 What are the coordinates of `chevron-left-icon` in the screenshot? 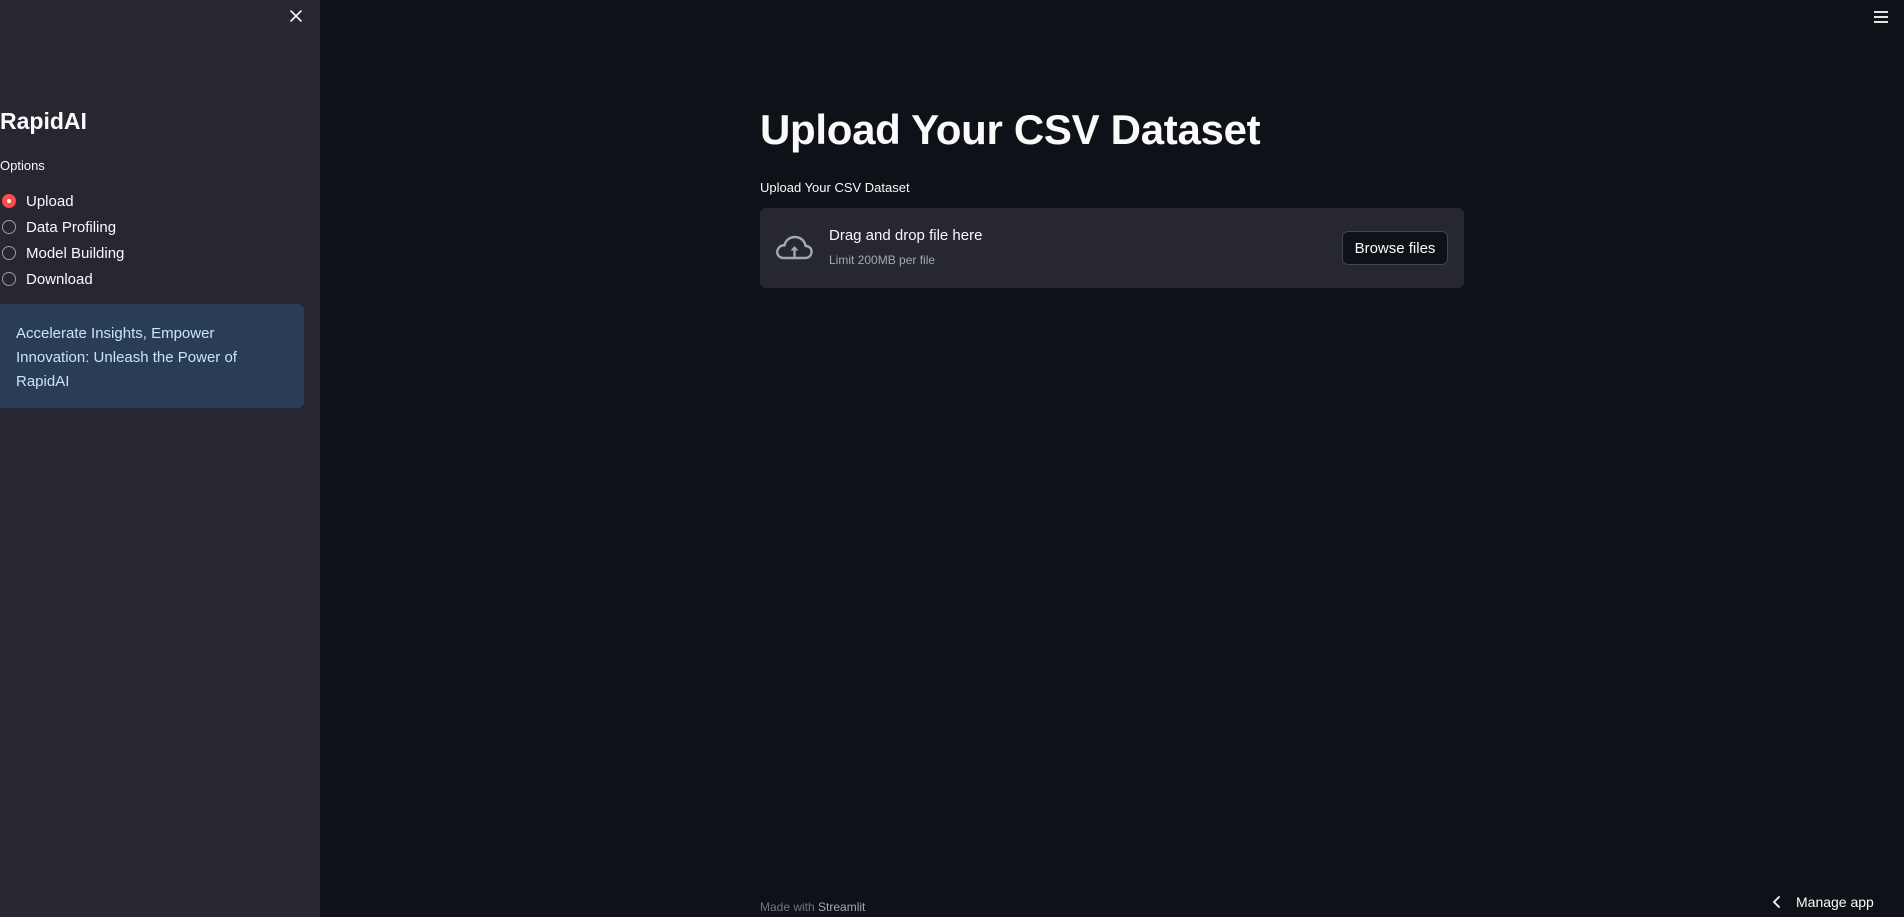 It's located at (1776, 902).